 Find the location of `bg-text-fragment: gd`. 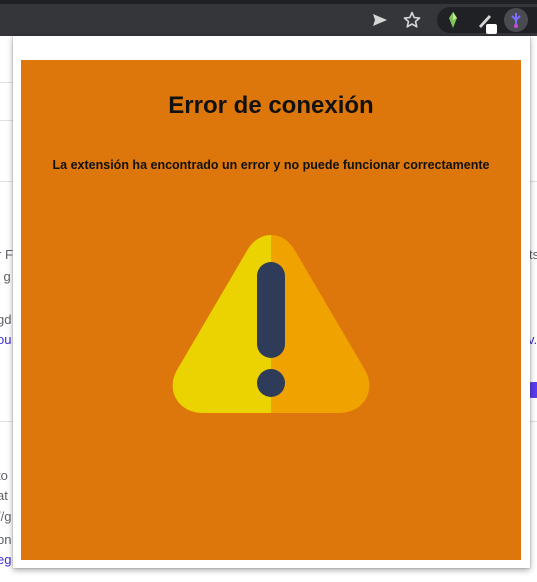

bg-text-fragment: gd is located at coordinates (6, 319).